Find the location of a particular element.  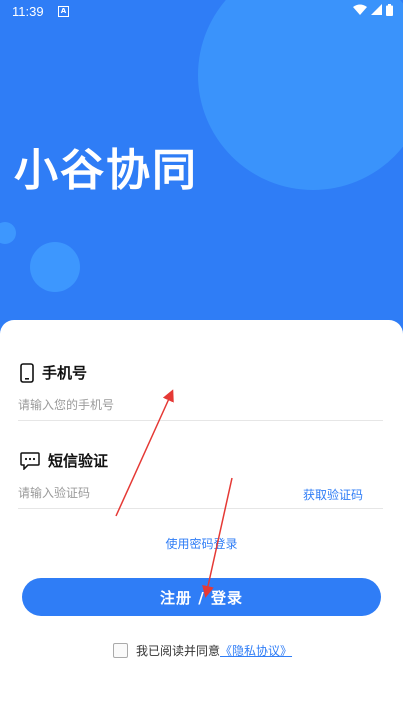

battery-icon is located at coordinates (389, 10).